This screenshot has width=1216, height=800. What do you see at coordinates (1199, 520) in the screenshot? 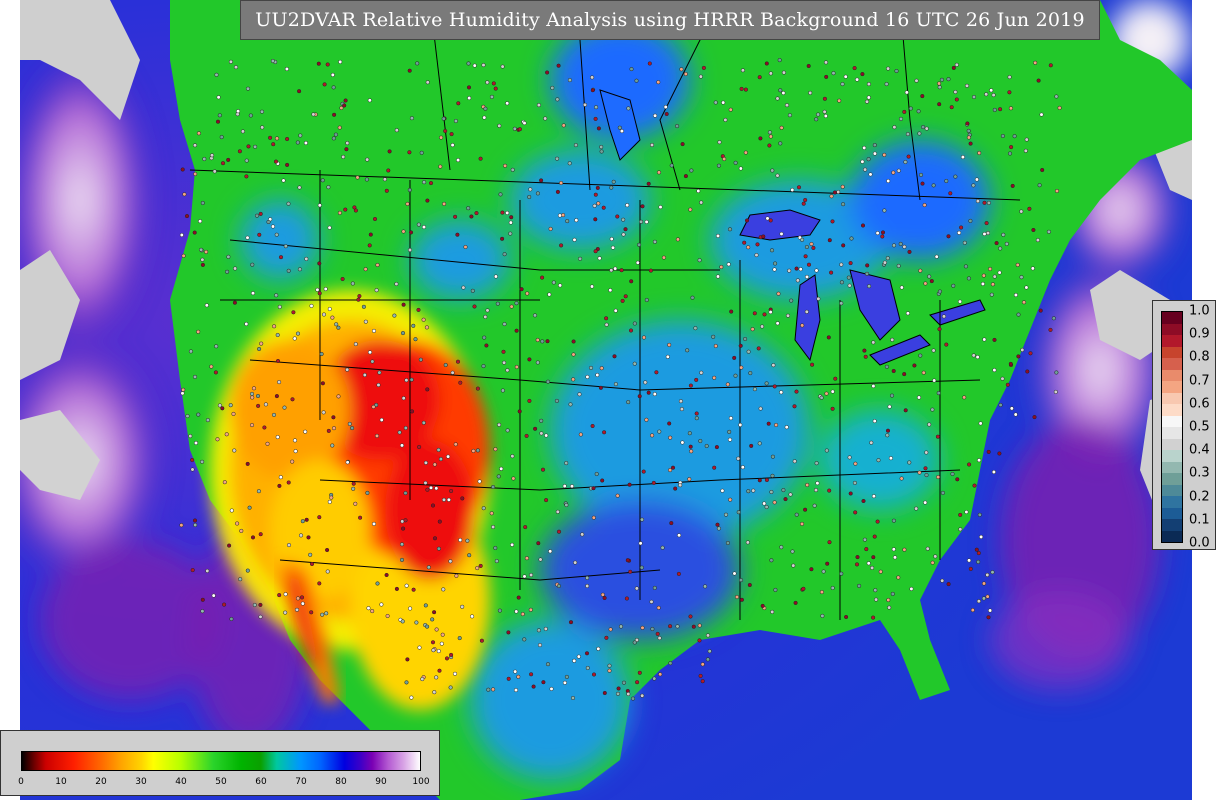
I see `ratio-tick-label: 0.1` at bounding box center [1199, 520].